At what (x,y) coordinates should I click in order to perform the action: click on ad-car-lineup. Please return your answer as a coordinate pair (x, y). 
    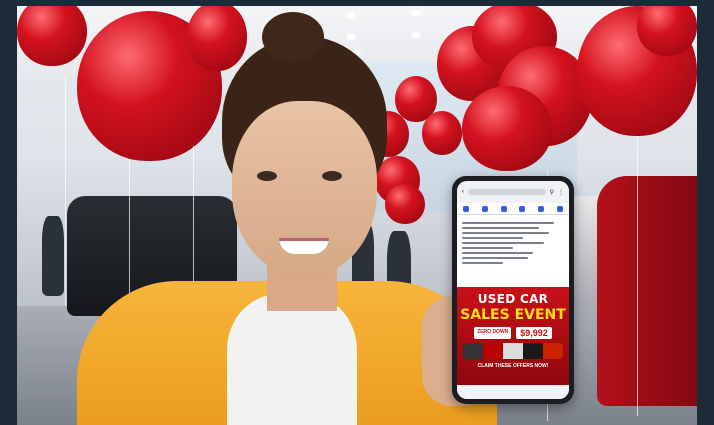
    Looking at the image, I should click on (513, 351).